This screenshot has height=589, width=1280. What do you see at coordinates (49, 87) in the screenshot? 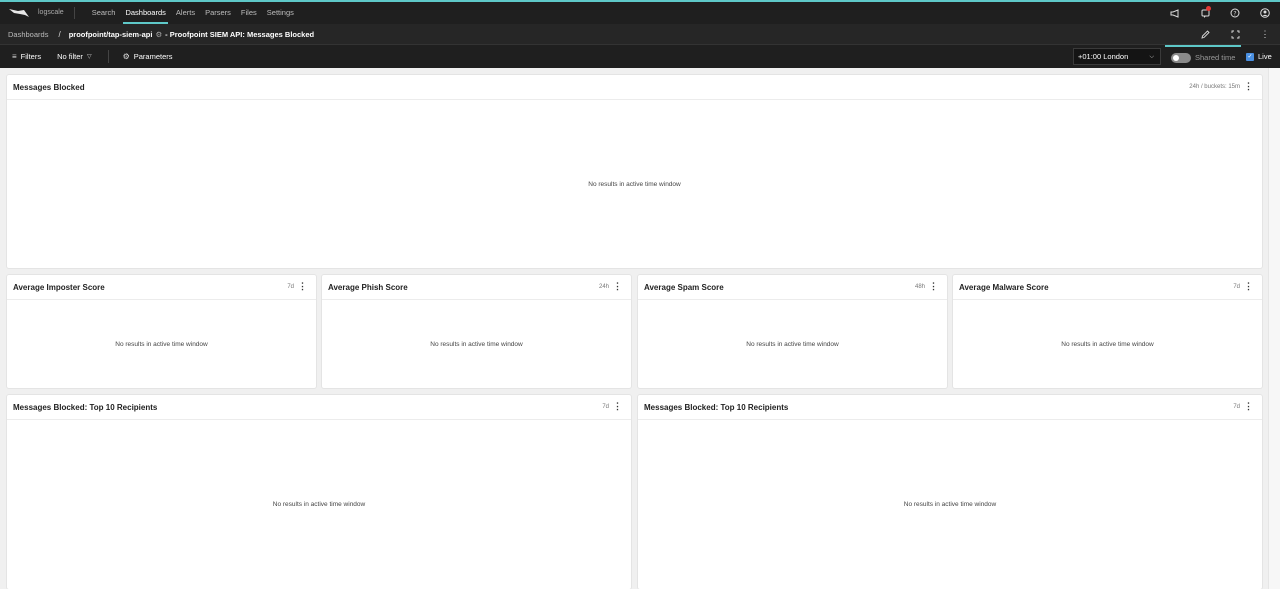
I see `widget-title: Messages Blocked` at bounding box center [49, 87].